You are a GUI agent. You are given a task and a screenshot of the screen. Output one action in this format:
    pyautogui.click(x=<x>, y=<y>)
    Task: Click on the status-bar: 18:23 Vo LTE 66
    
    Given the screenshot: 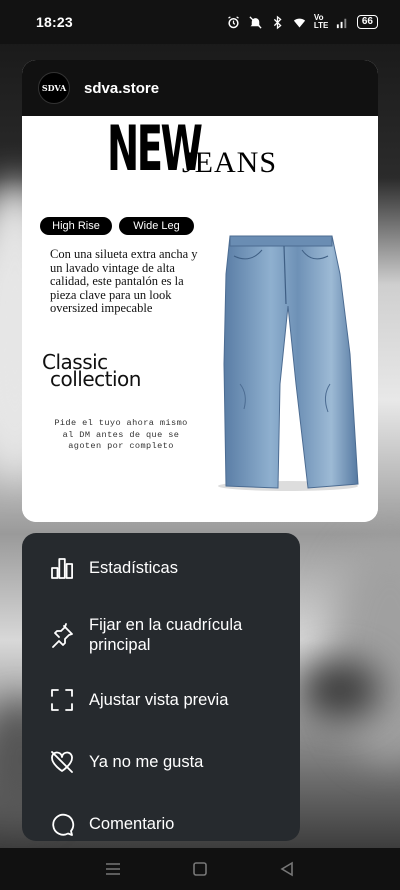 What is the action you would take?
    pyautogui.click(x=200, y=22)
    